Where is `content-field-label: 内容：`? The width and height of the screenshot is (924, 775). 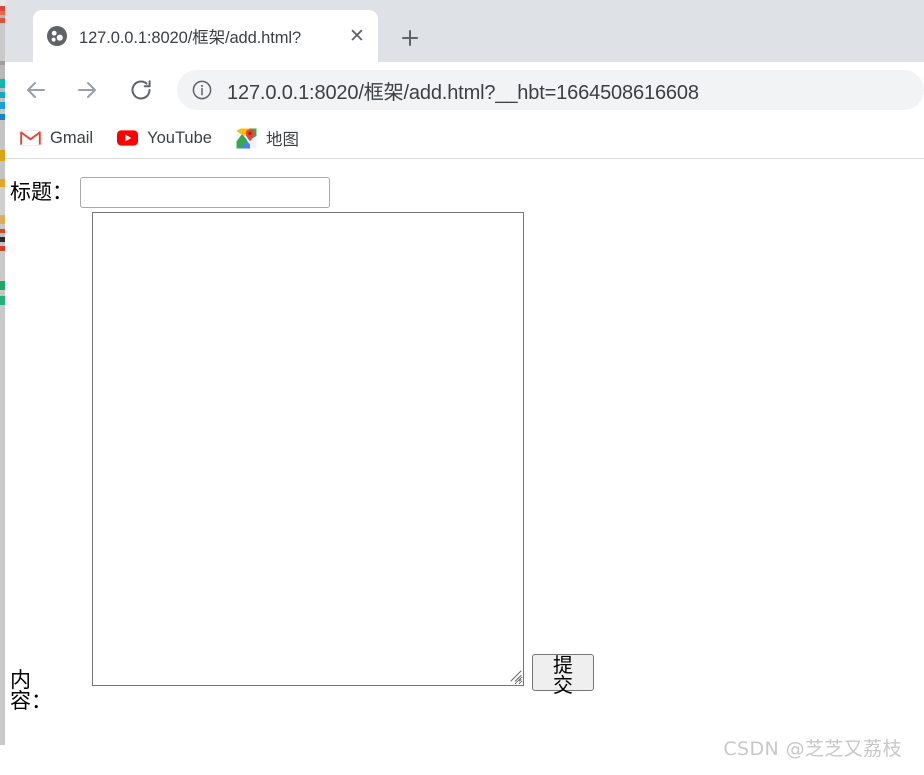 content-field-label: 内容： is located at coordinates (31, 690).